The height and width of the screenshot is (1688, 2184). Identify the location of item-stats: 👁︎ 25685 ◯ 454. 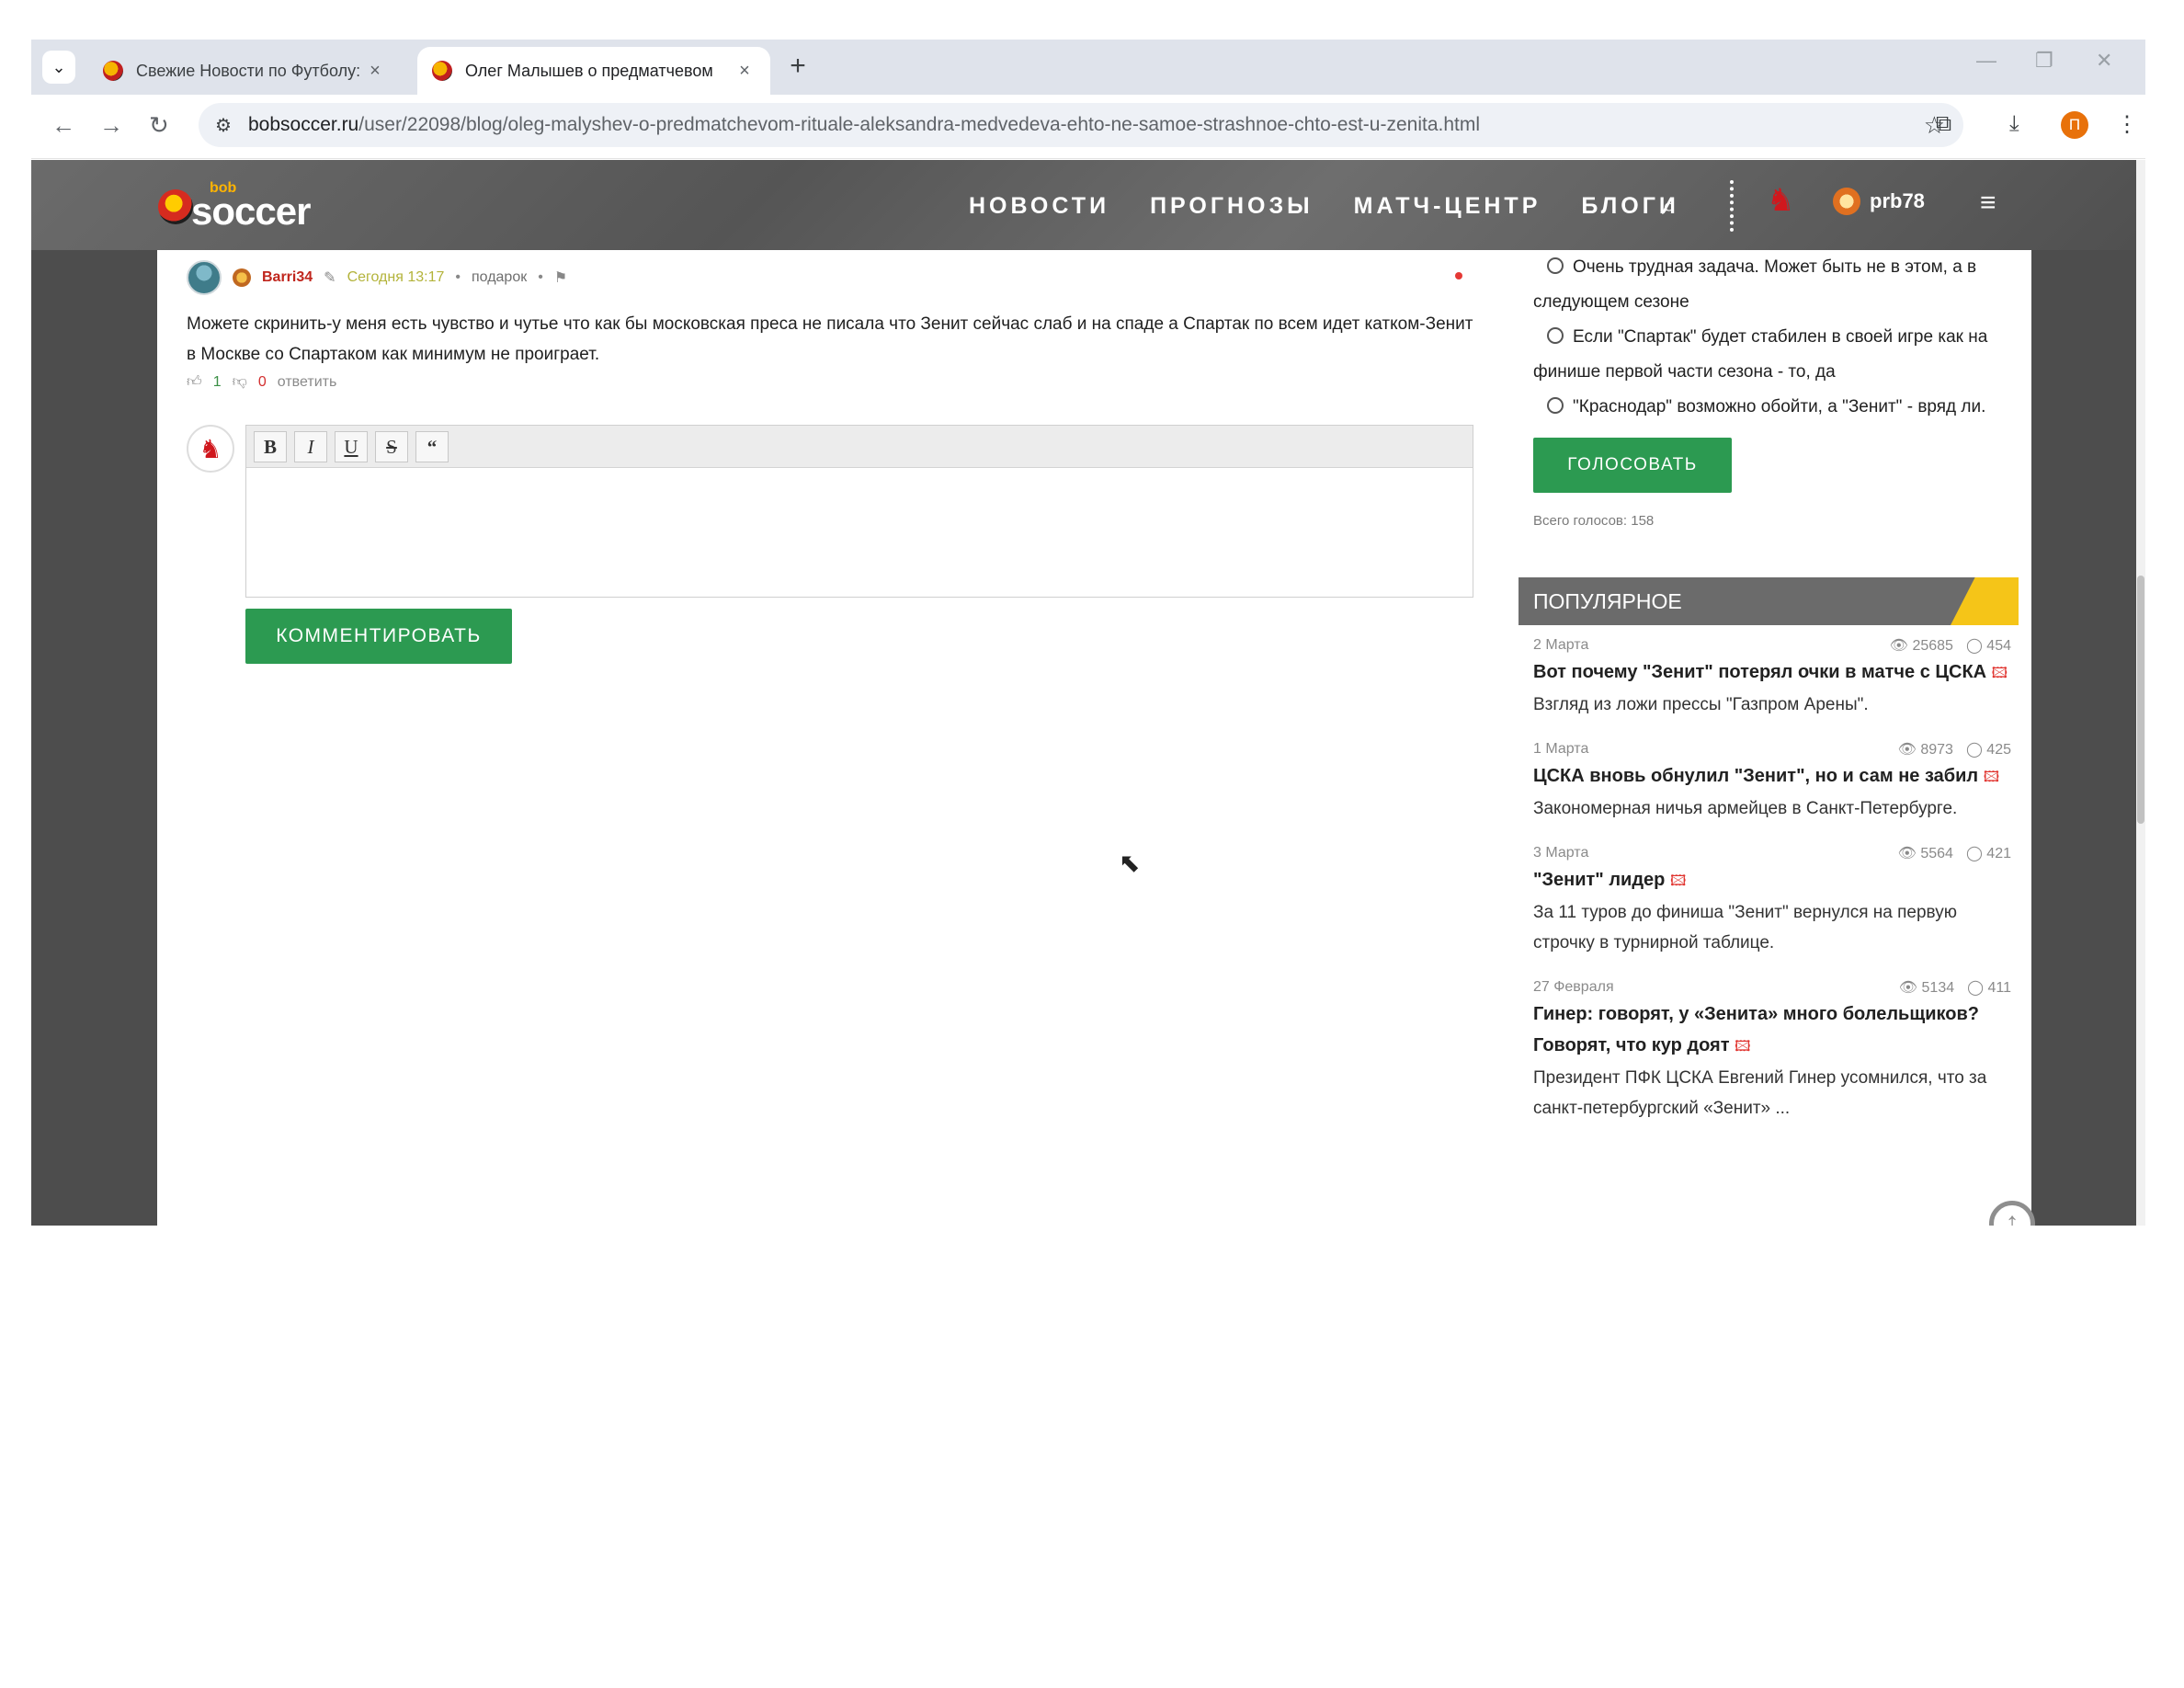
(1950, 645).